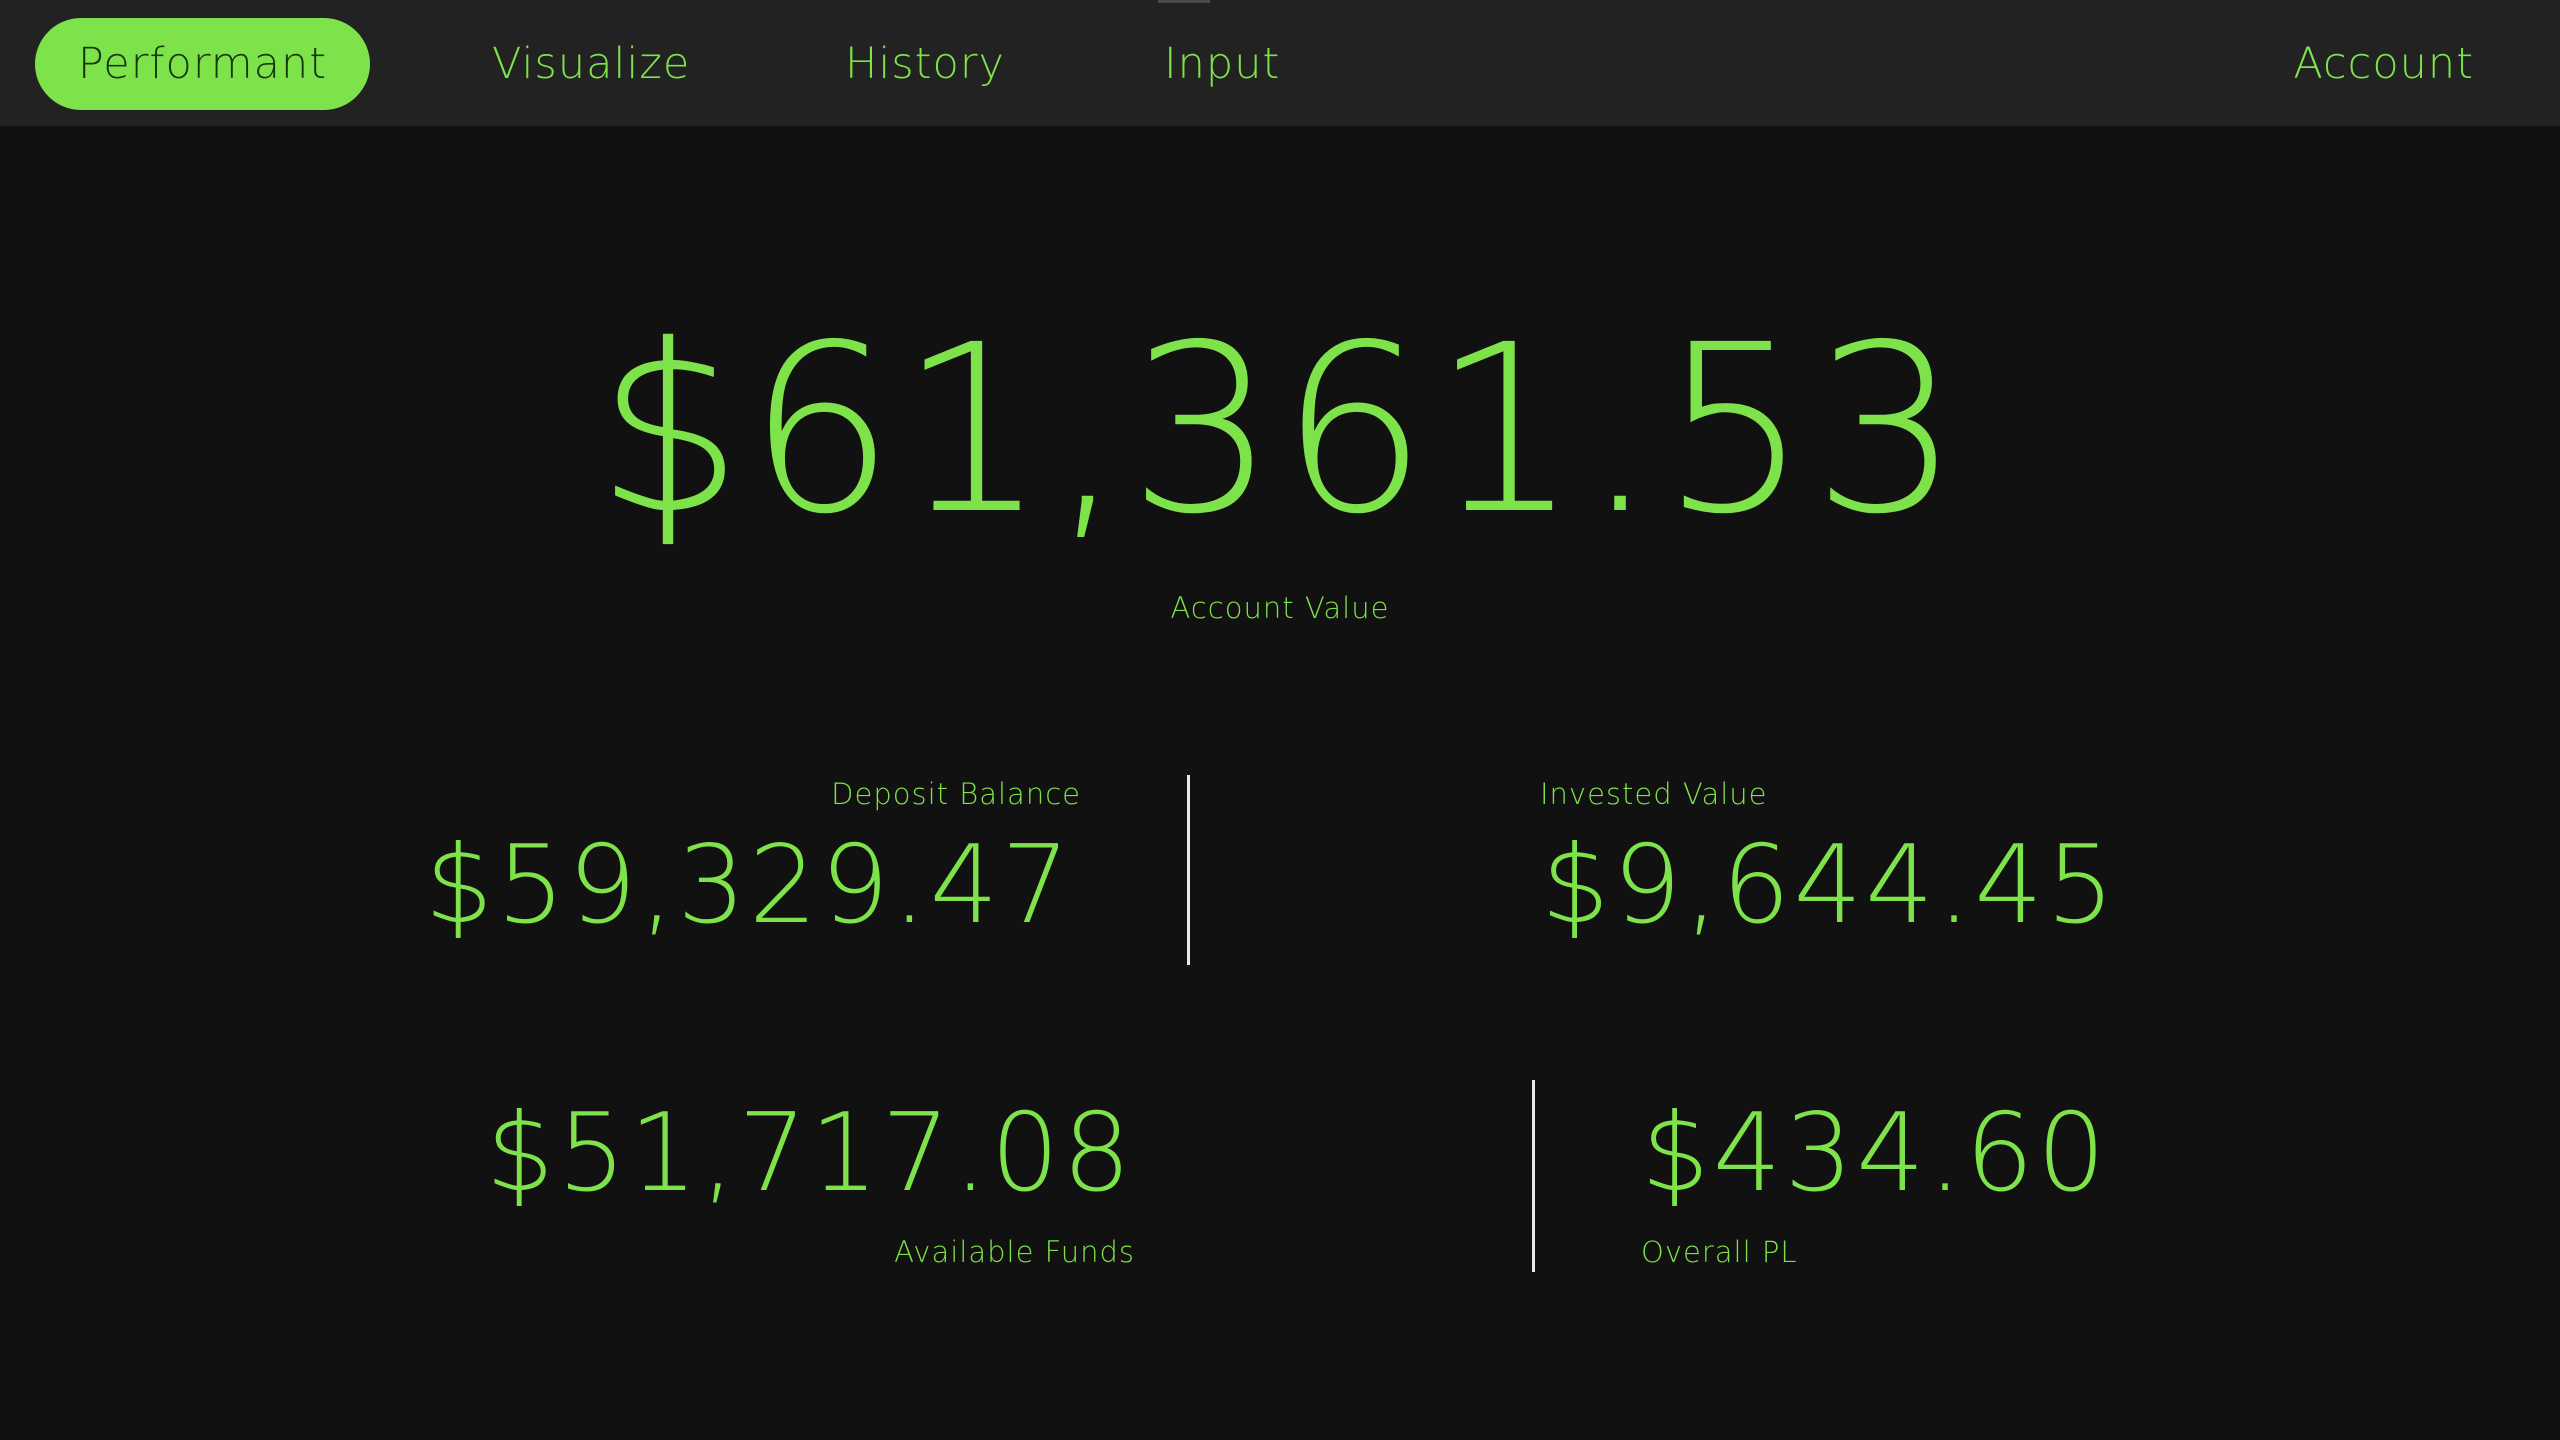 The image size is (2560, 1440). What do you see at coordinates (591, 64) in the screenshot?
I see `nav-item-visualize: Visualize` at bounding box center [591, 64].